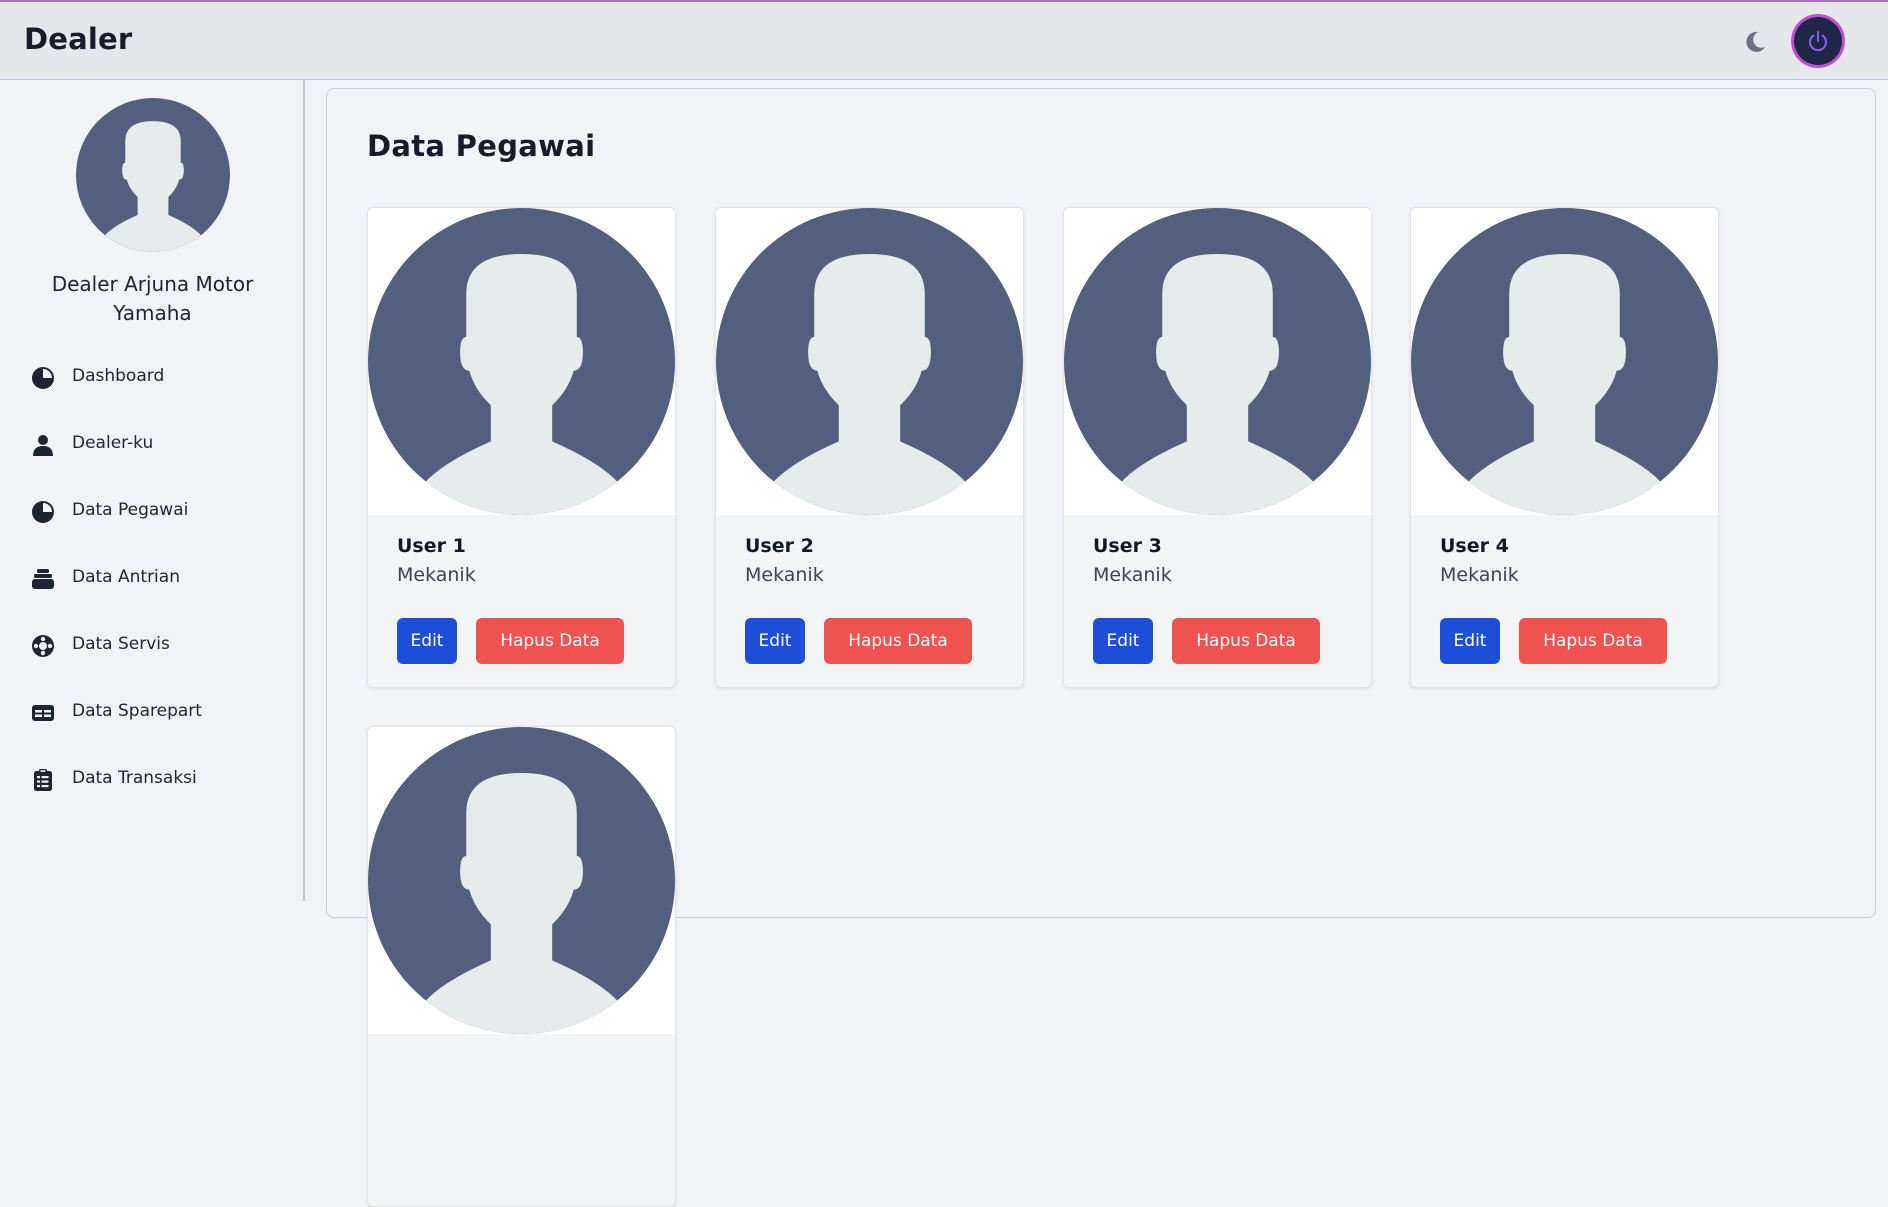 This screenshot has height=1207, width=1888. I want to click on employee-card: User 1 Mekanik Edit Hapus Data, so click(521, 447).